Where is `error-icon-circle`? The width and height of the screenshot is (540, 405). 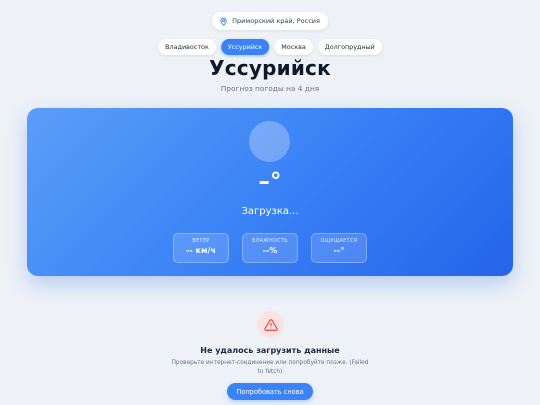
error-icon-circle is located at coordinates (270, 324).